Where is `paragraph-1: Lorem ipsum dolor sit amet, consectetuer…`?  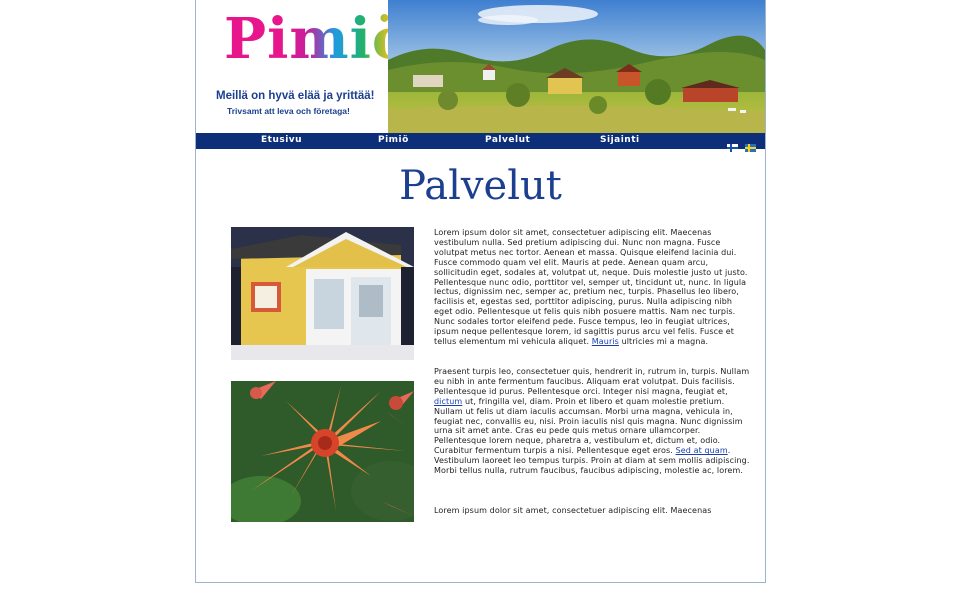
paragraph-1: Lorem ipsum dolor sit amet, consectetuer… is located at coordinates (593, 287).